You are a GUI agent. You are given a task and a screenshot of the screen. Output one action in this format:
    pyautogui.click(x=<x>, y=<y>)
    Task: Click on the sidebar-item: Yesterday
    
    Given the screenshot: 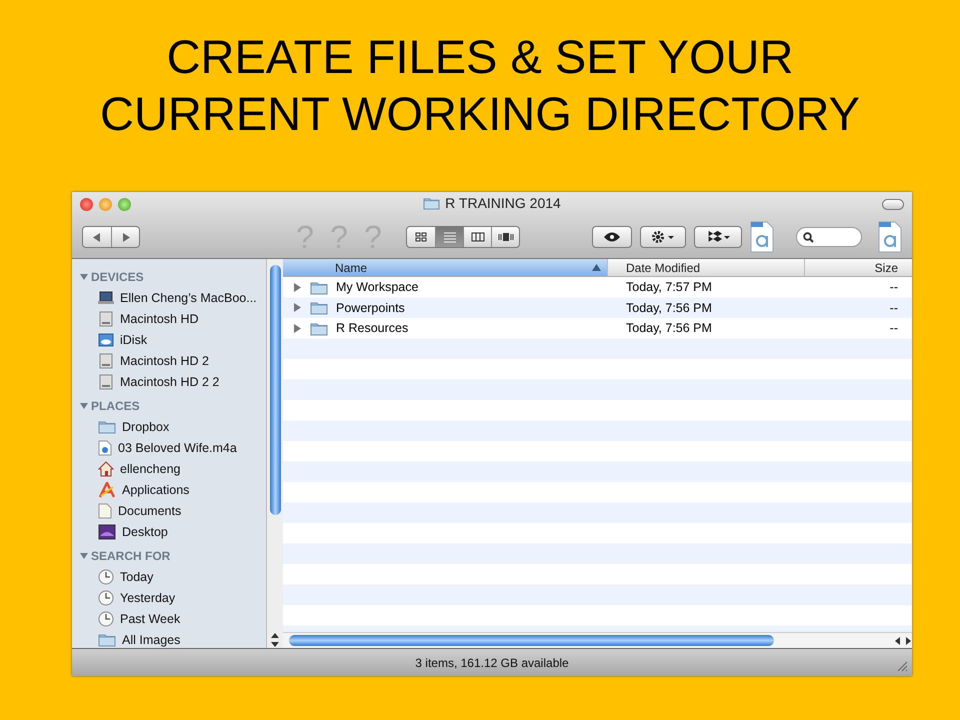 What is the action you would take?
    pyautogui.click(x=148, y=597)
    